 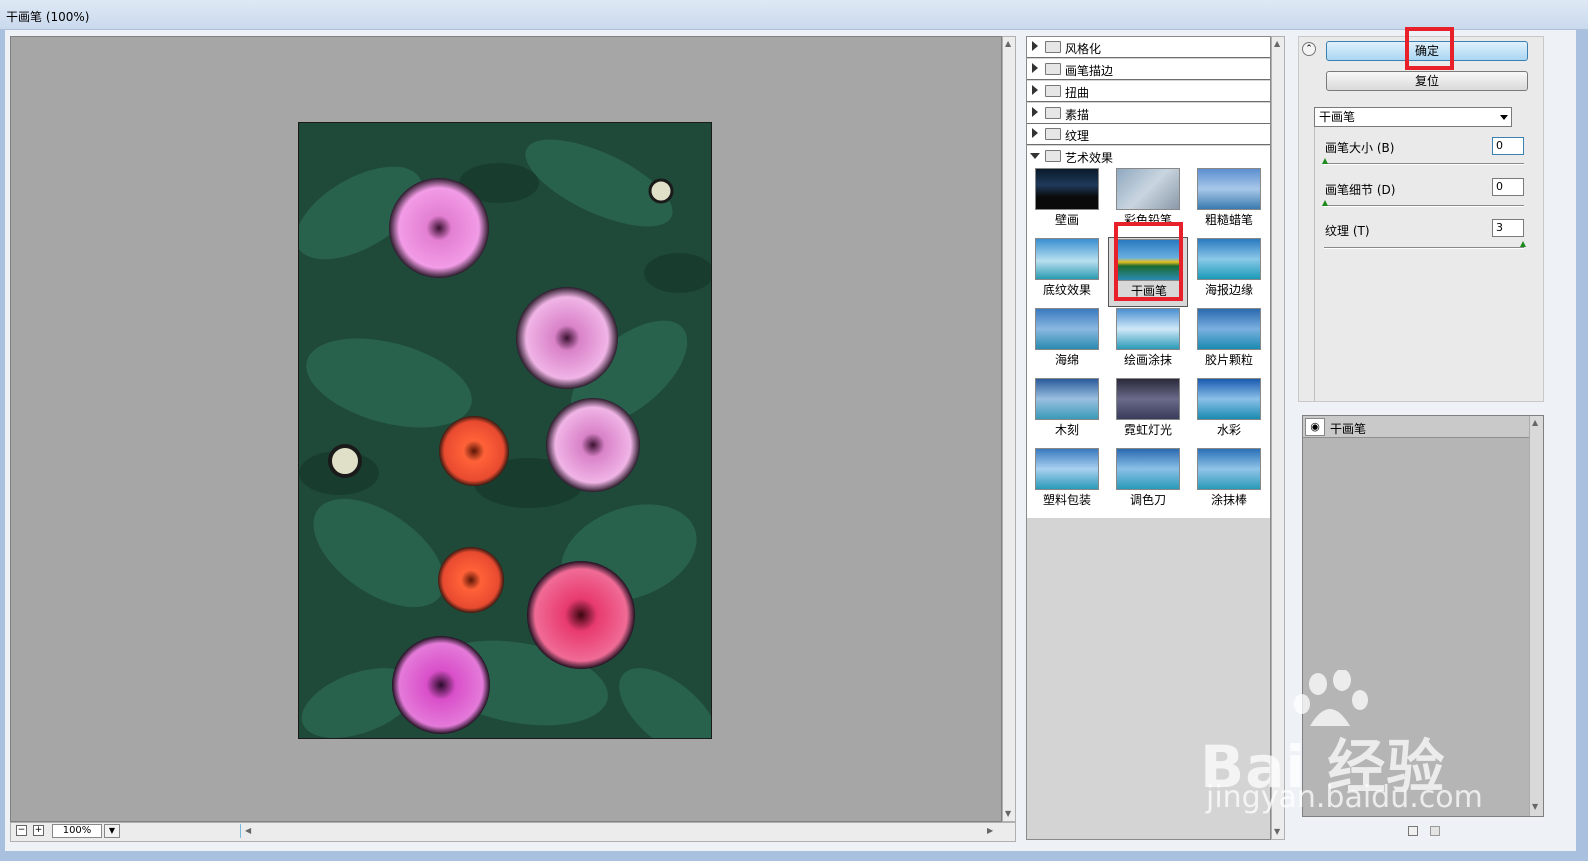 I want to click on folder-artistic: 艺术效果, so click(x=1148, y=156).